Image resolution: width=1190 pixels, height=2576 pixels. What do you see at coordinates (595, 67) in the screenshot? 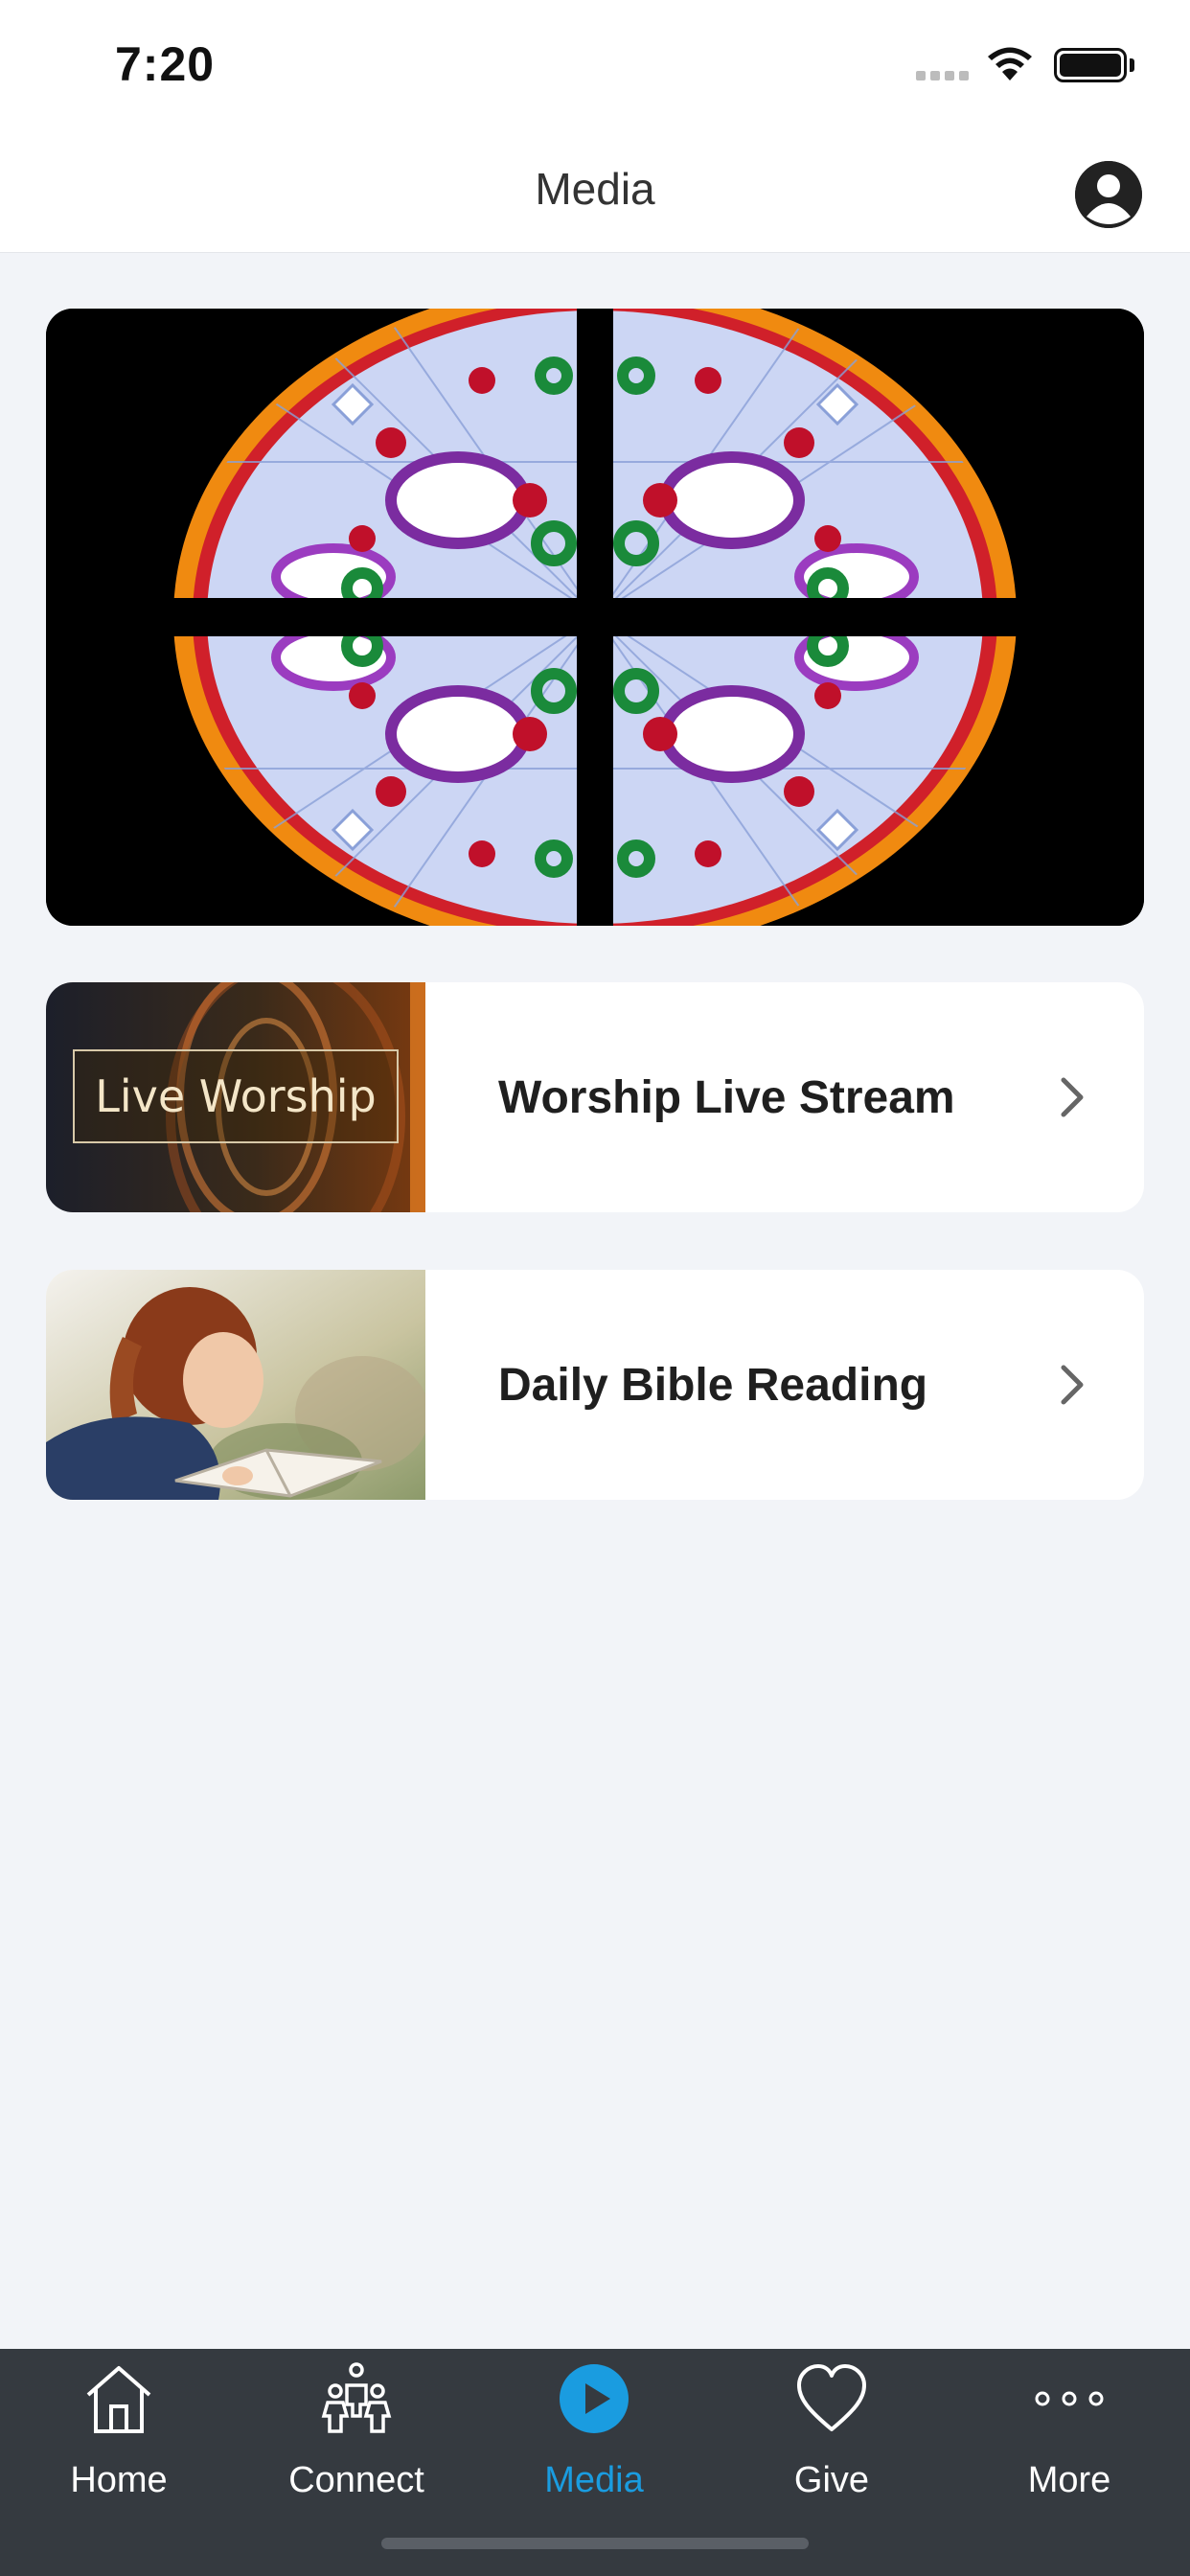
I see `status-bar: 7:20` at bounding box center [595, 67].